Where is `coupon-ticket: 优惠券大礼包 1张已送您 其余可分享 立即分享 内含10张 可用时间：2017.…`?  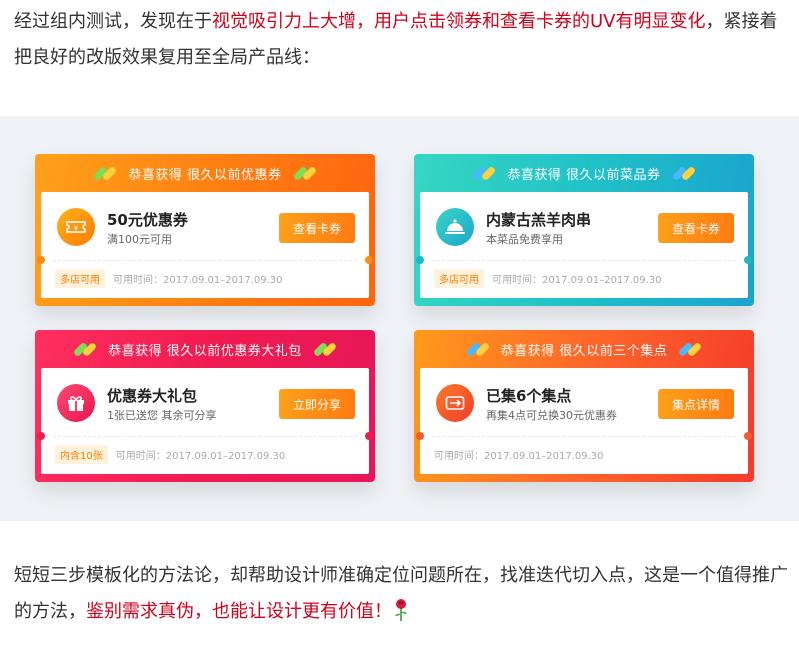
coupon-ticket: 优惠券大礼包 1张已送您 其余可分享 立即分享 内含10张 可用时间：2017.… is located at coordinates (205, 421).